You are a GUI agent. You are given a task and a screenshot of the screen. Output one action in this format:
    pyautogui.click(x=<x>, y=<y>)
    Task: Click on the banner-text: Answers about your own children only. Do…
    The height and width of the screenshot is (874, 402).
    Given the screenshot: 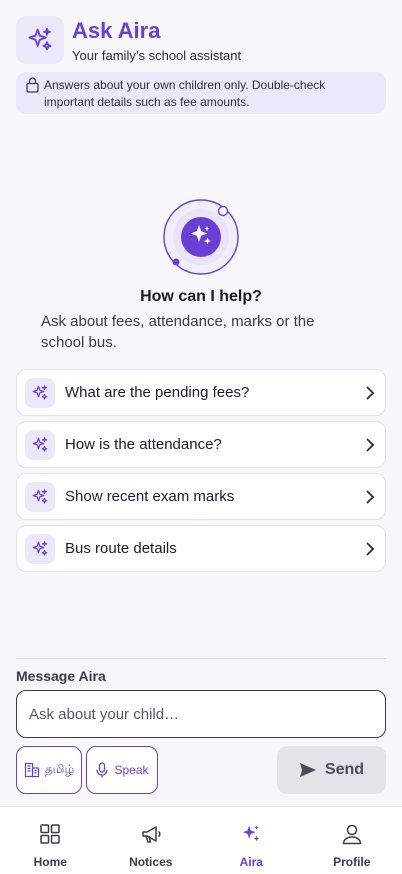 What is the action you would take?
    pyautogui.click(x=185, y=93)
    